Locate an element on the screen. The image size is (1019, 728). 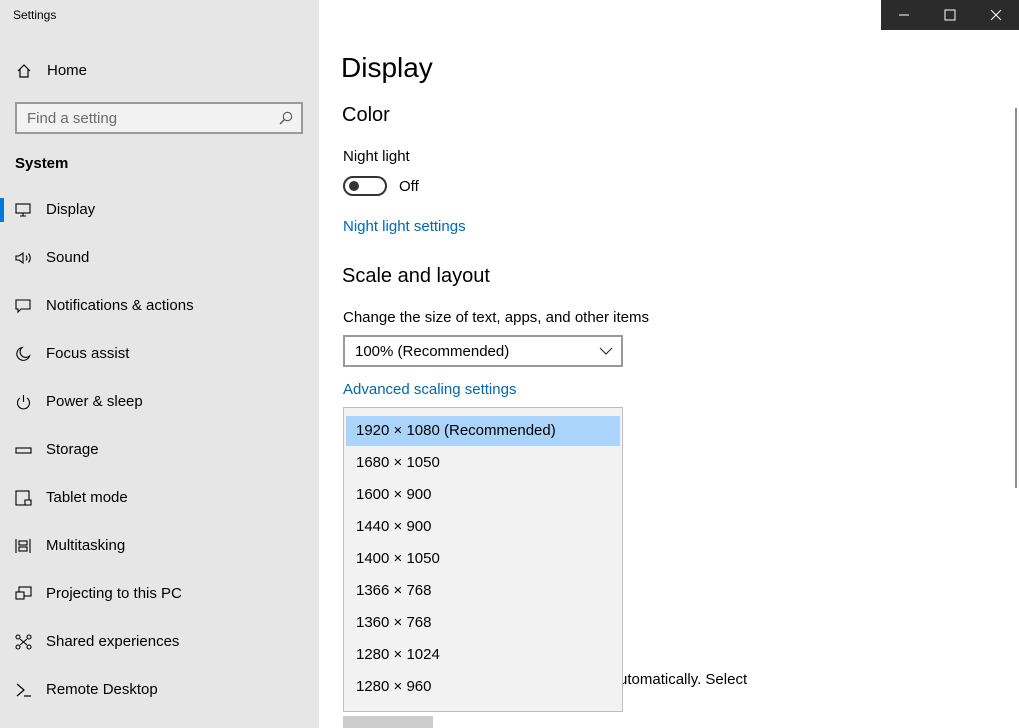
remote-icon is located at coordinates (23, 690).